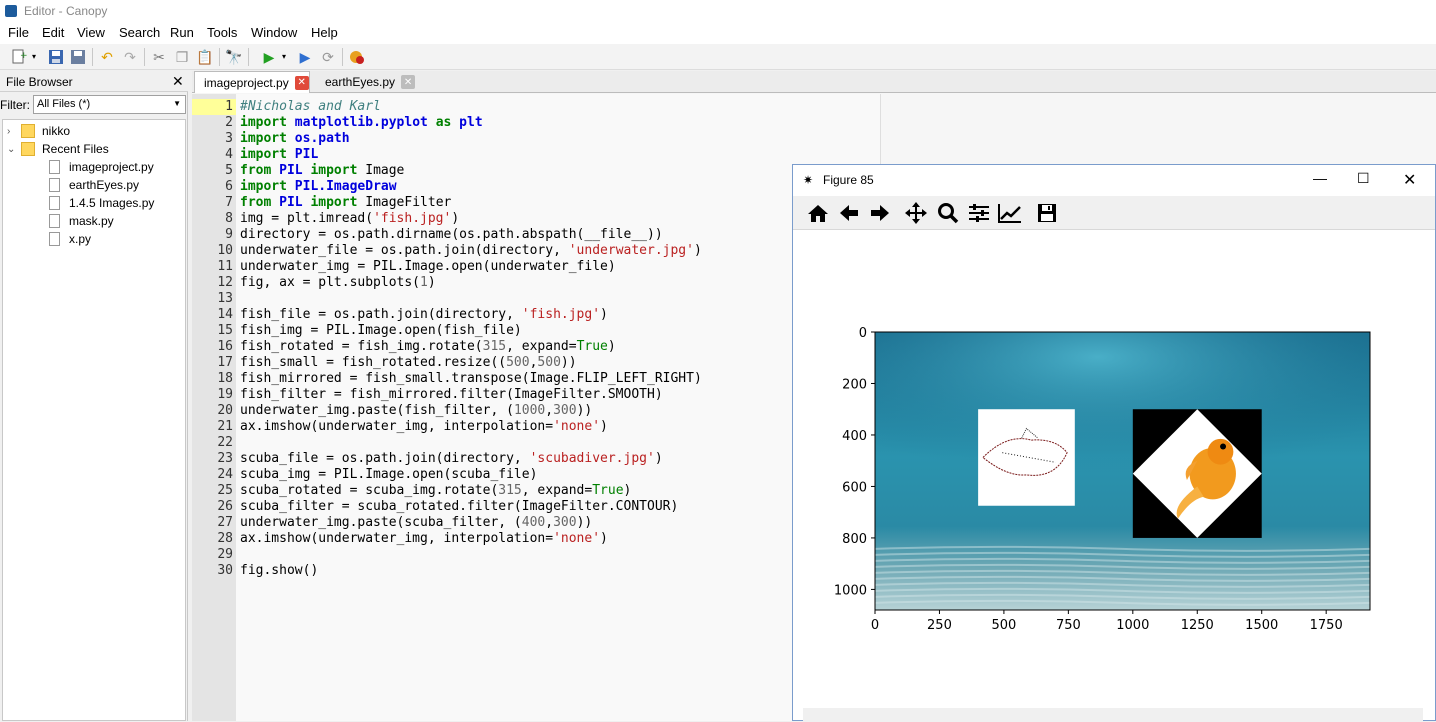 The image size is (1436, 722). I want to click on run-dropdown-icon: ▾, so click(284, 57).